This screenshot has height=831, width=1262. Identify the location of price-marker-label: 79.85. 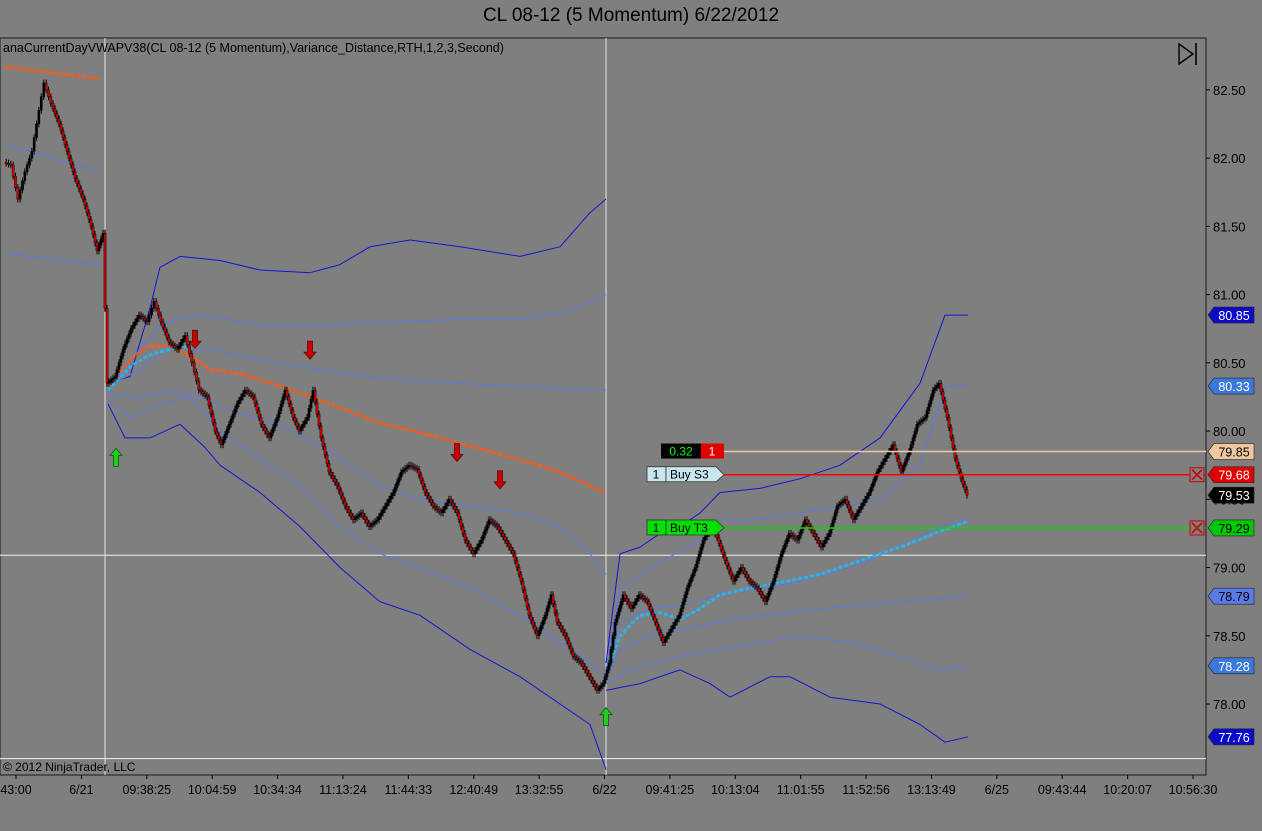
(1233, 453).